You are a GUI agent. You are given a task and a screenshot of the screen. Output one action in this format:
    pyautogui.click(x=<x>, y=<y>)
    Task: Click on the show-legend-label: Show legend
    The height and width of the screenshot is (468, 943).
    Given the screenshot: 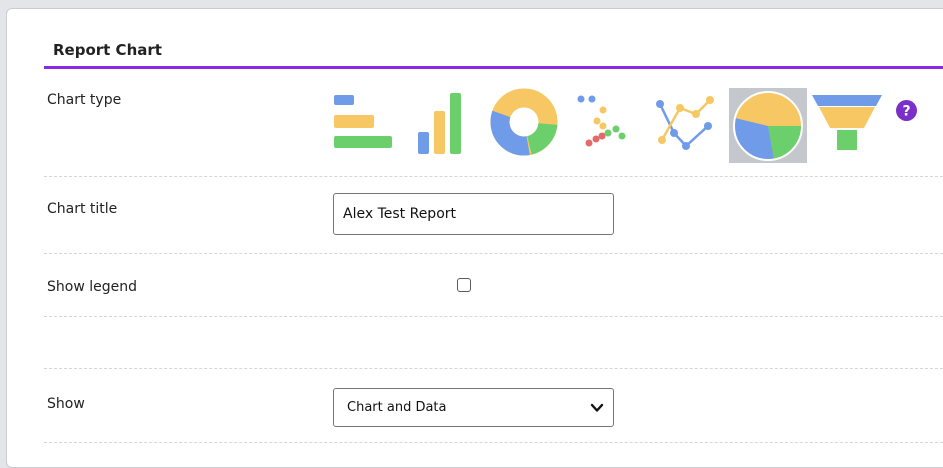 What is the action you would take?
    pyautogui.click(x=92, y=287)
    